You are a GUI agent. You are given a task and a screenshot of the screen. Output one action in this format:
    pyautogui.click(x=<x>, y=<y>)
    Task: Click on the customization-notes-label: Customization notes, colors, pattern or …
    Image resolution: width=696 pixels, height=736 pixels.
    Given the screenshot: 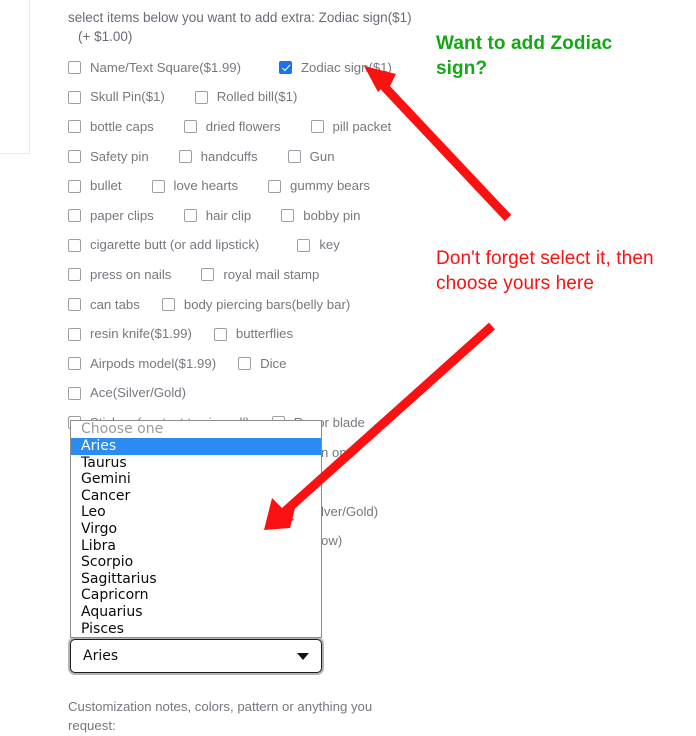 What is the action you would take?
    pyautogui.click(x=220, y=716)
    